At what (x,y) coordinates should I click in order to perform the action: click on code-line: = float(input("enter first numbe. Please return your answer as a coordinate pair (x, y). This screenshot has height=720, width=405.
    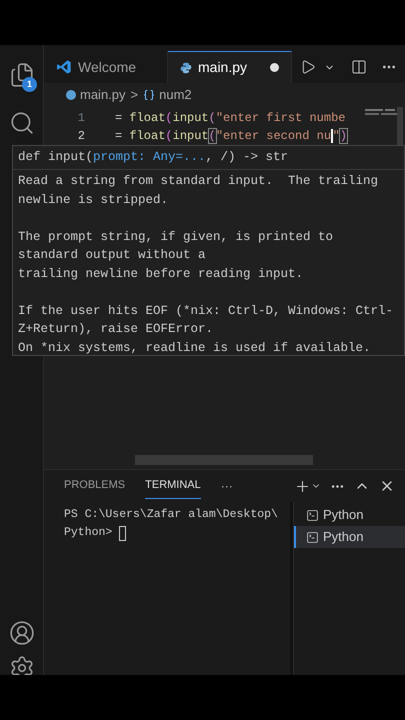
    Looking at the image, I should click on (230, 118).